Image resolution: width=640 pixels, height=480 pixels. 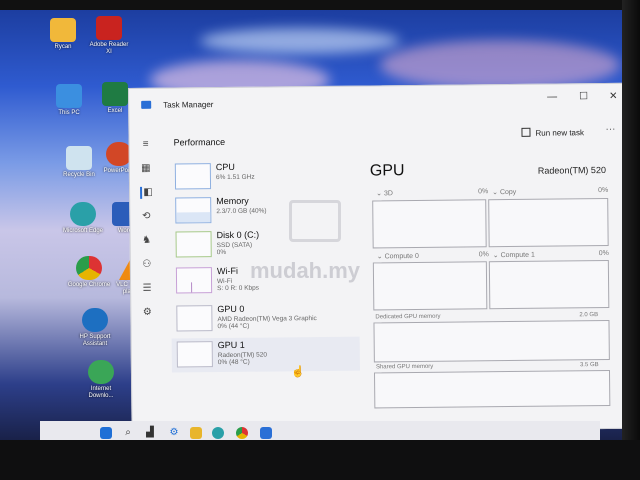 I want to click on edge-icon, so click(x=83, y=214).